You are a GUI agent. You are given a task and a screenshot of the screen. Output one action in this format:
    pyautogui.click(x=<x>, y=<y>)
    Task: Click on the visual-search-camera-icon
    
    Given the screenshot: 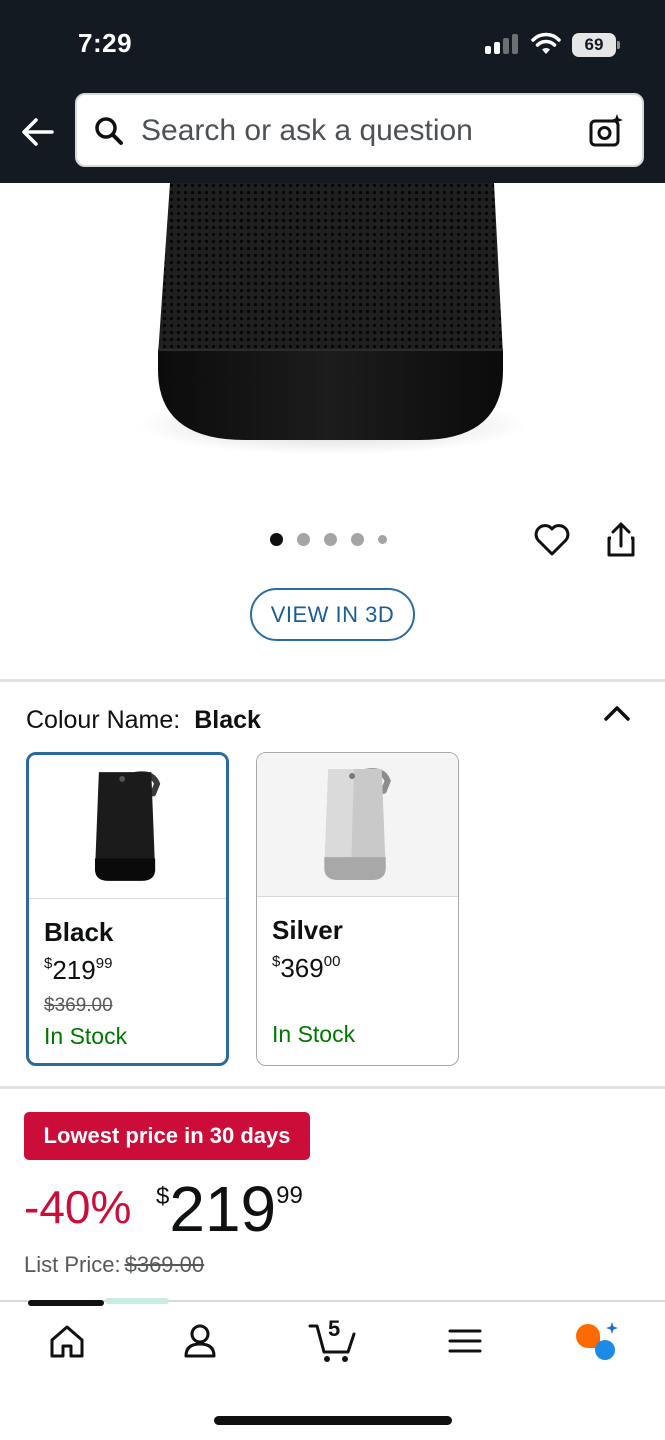 What is the action you would take?
    pyautogui.click(x=607, y=131)
    